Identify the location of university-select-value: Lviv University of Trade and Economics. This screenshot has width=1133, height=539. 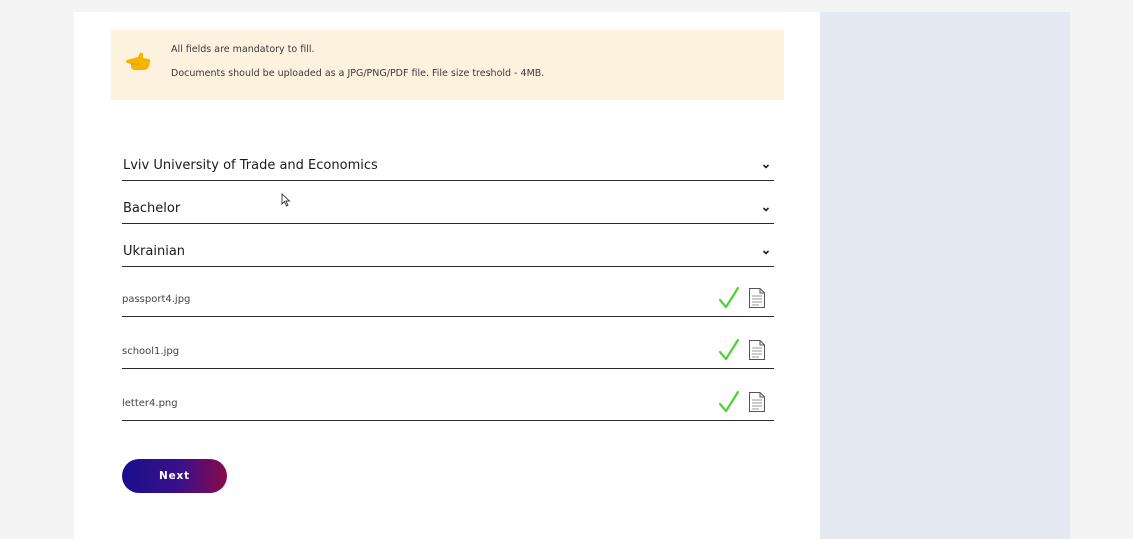
(250, 165).